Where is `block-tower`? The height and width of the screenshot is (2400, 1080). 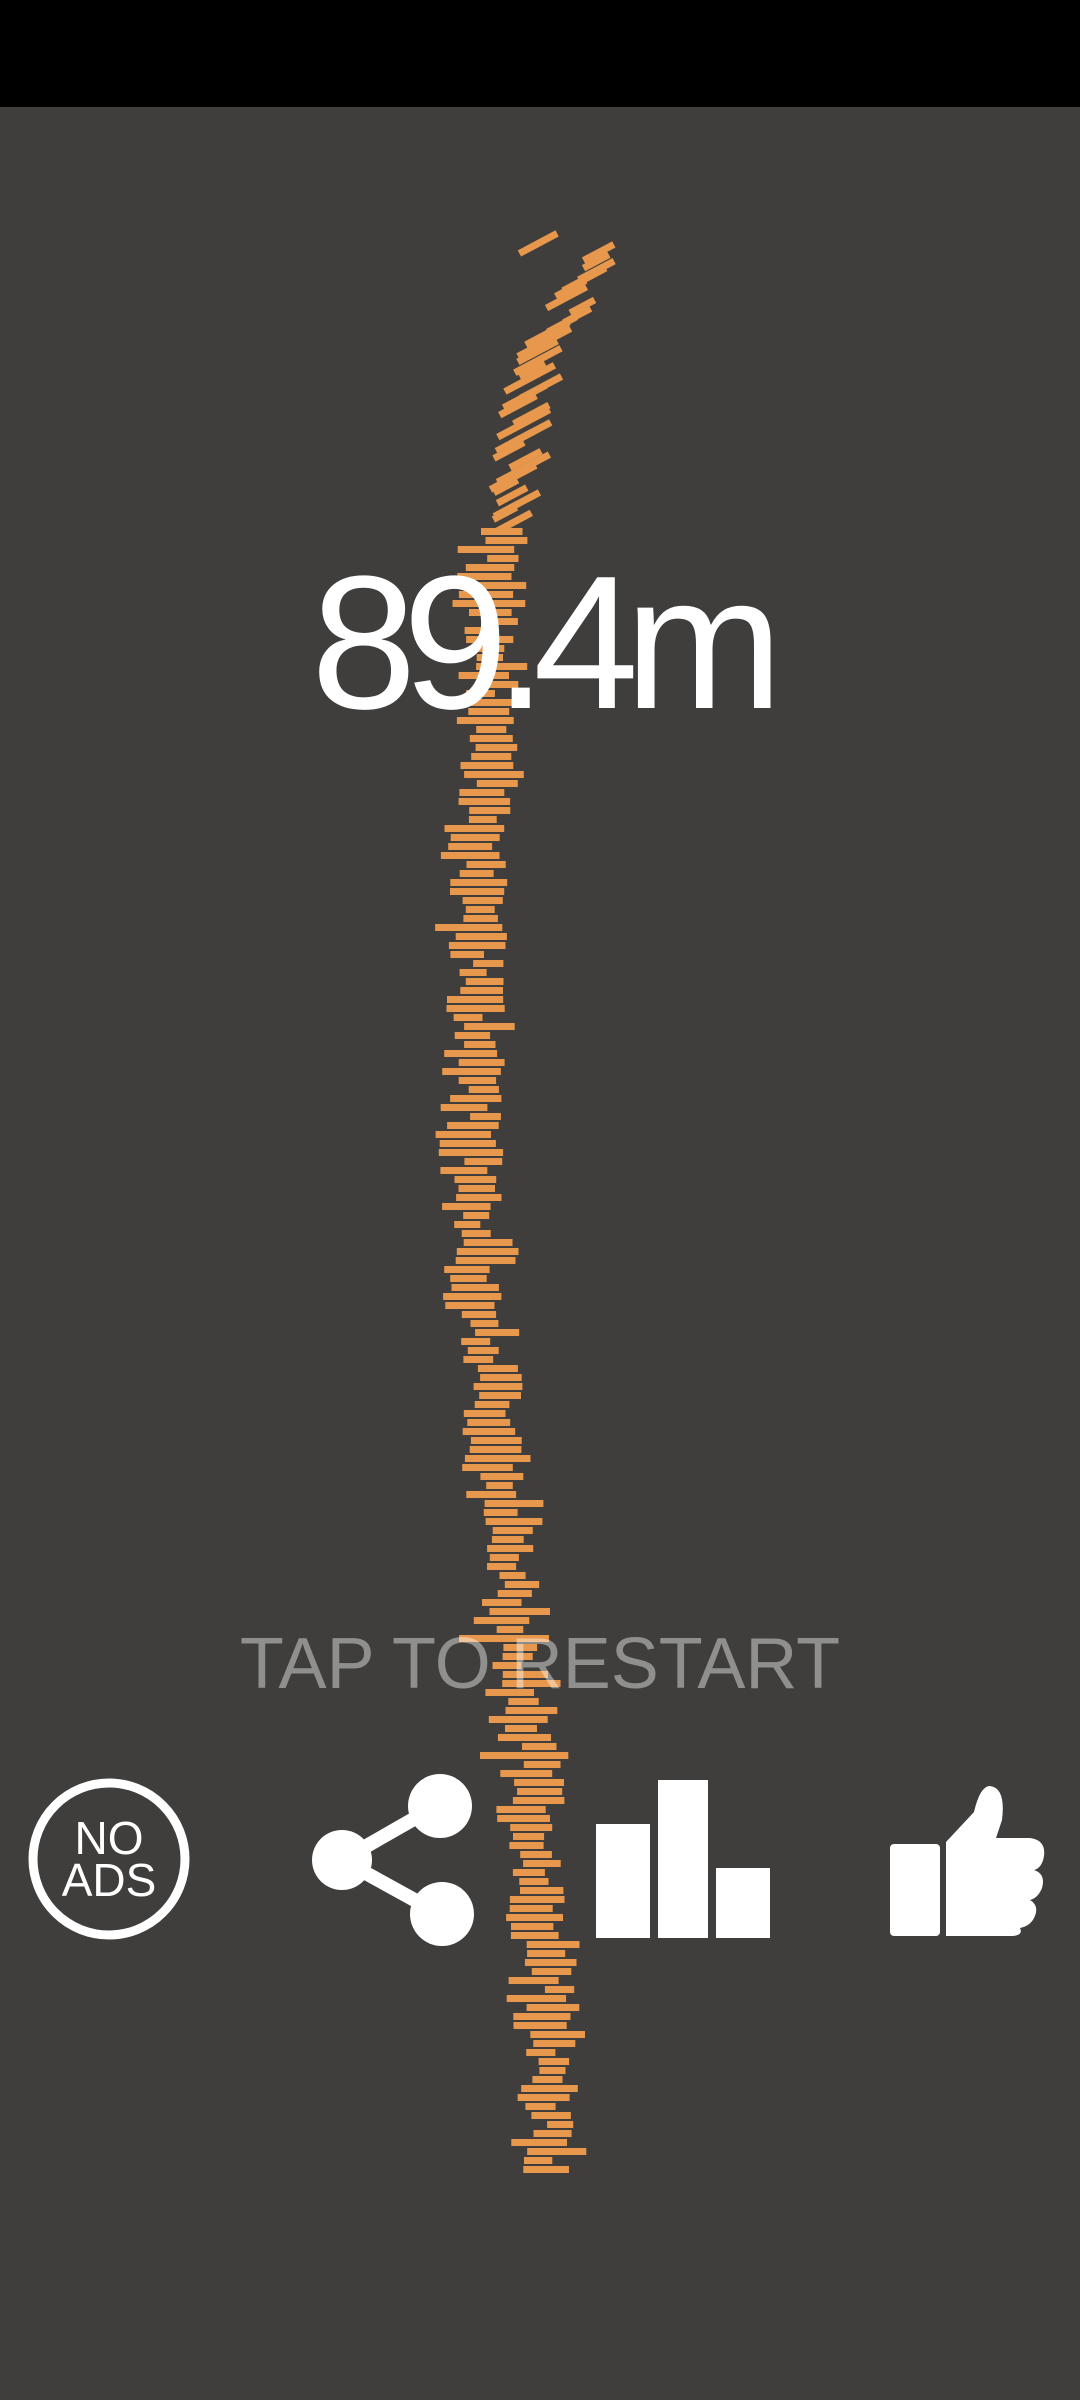 block-tower is located at coordinates (525, 1201).